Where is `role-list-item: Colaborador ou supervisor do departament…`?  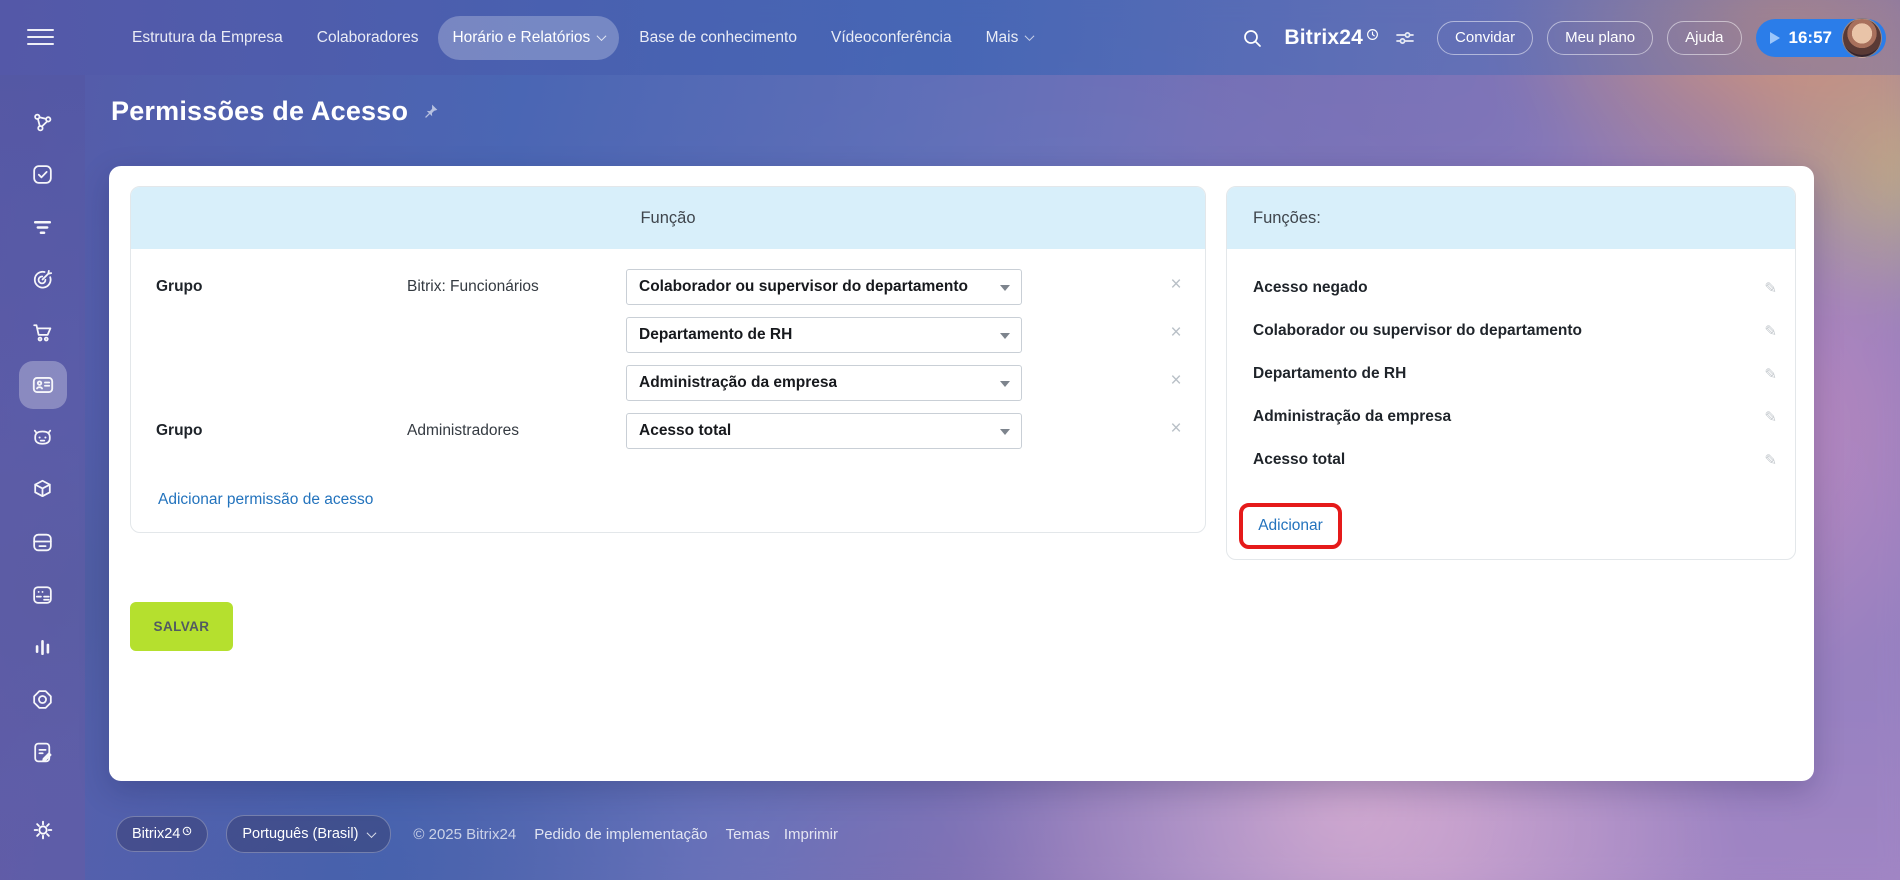 role-list-item: Colaborador ou supervisor do departament… is located at coordinates (1515, 331).